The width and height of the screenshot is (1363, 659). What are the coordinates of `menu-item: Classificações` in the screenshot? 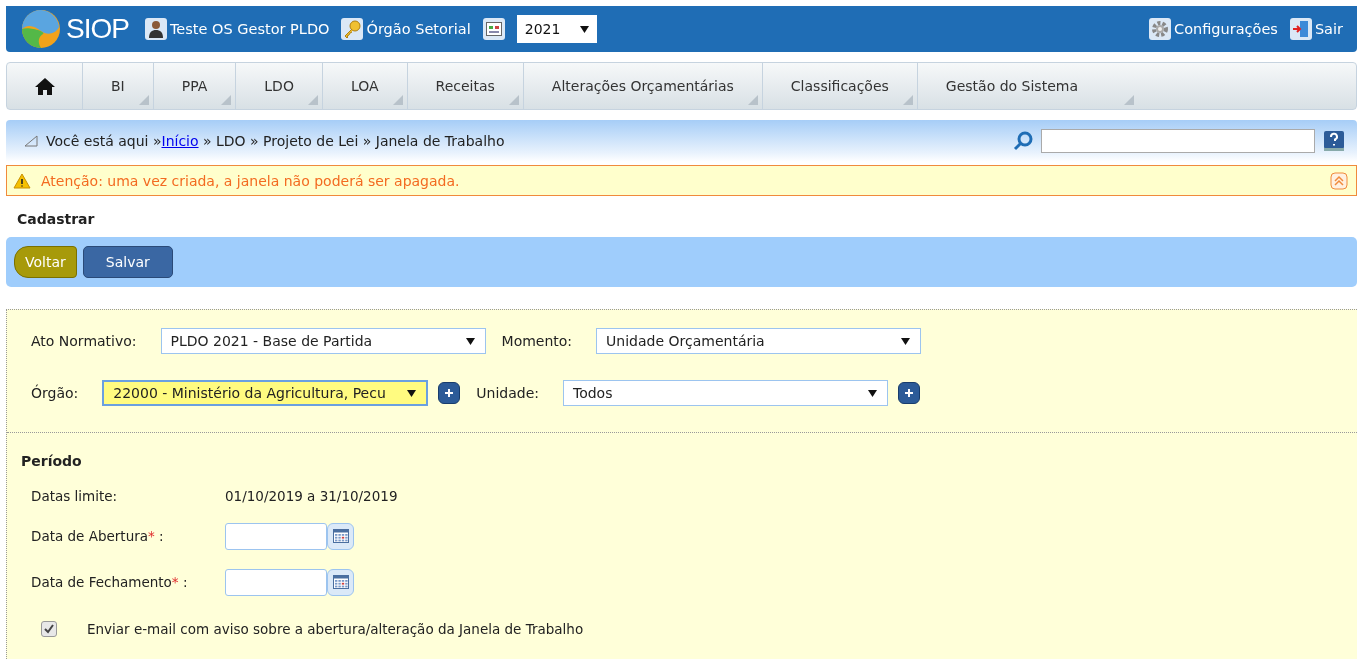 It's located at (840, 86).